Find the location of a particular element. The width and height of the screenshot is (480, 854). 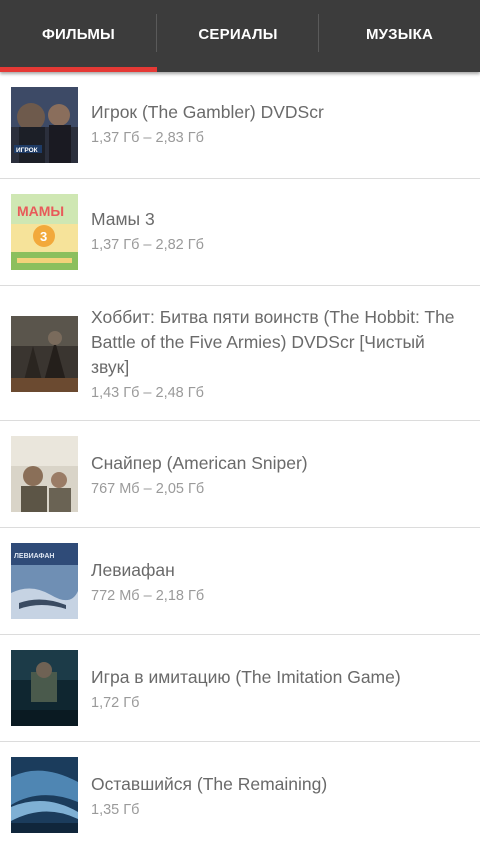

movie-size: 1,37 Гб – 2,83 Гб is located at coordinates (147, 138).